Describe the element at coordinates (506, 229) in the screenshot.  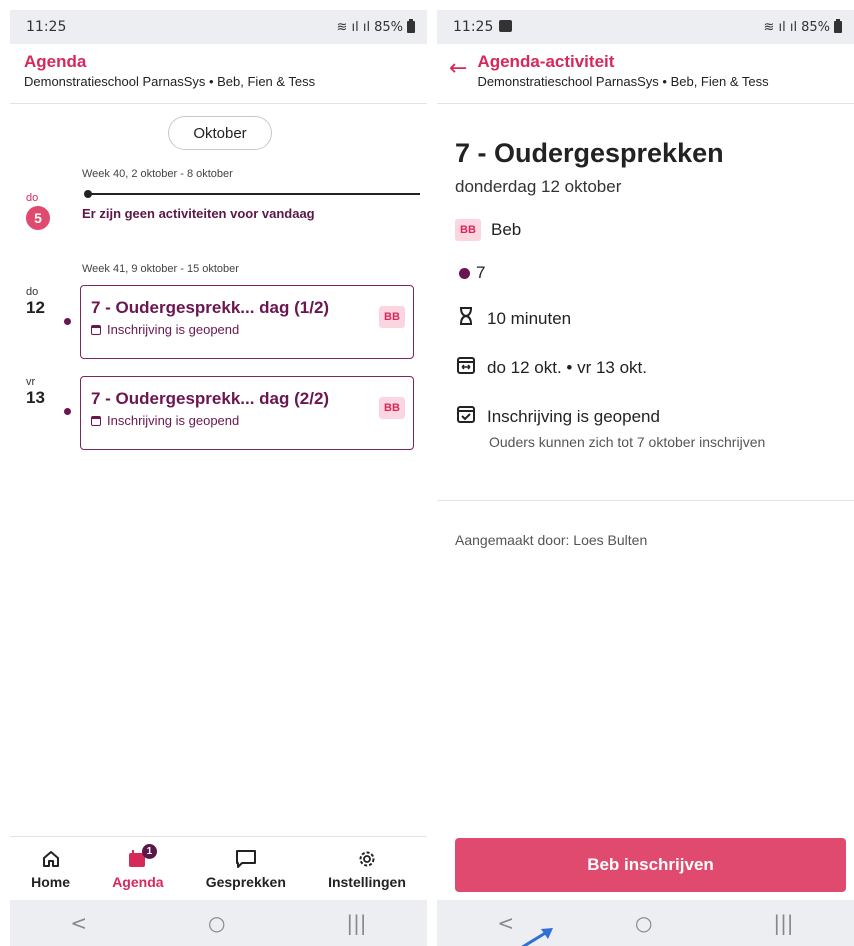
I see `child-name: Beb` at that location.